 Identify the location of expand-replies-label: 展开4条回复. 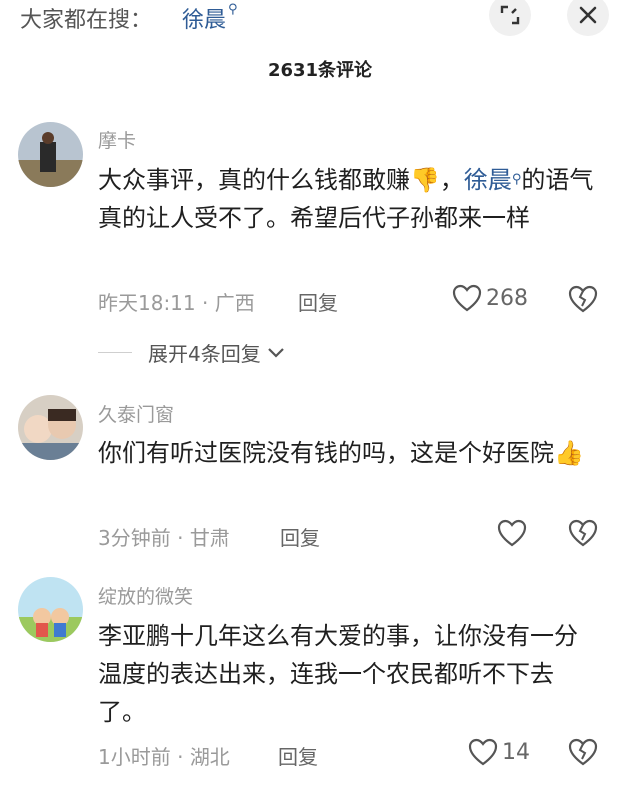
(204, 354).